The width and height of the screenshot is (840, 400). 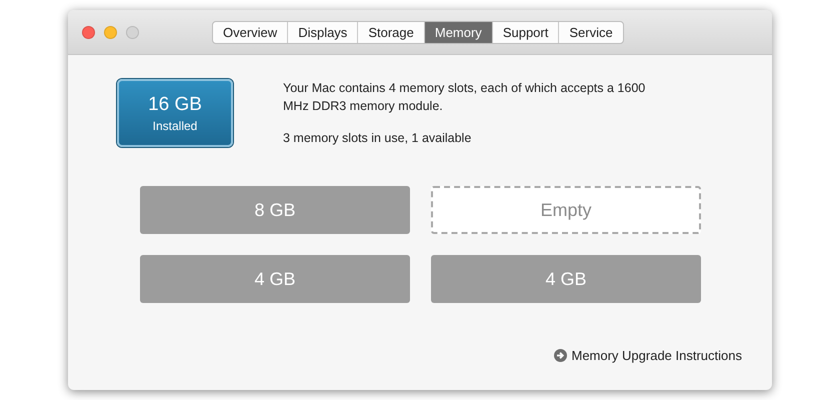 What do you see at coordinates (88, 32) in the screenshot?
I see `close-button` at bounding box center [88, 32].